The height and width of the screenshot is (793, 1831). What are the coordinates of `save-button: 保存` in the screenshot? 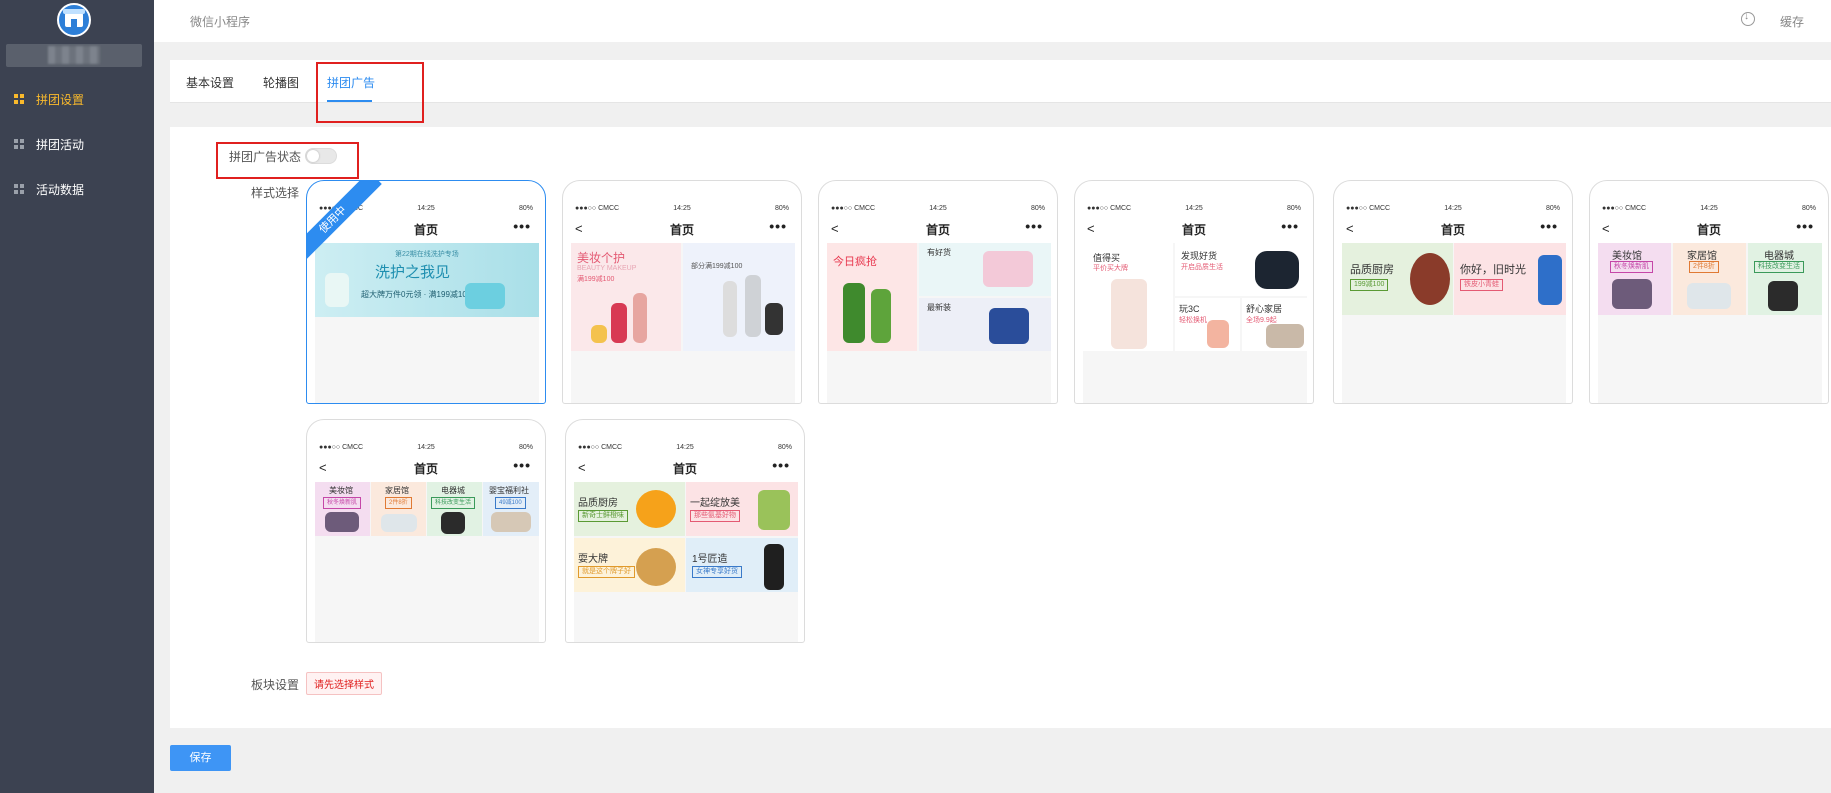 It's located at (200, 758).